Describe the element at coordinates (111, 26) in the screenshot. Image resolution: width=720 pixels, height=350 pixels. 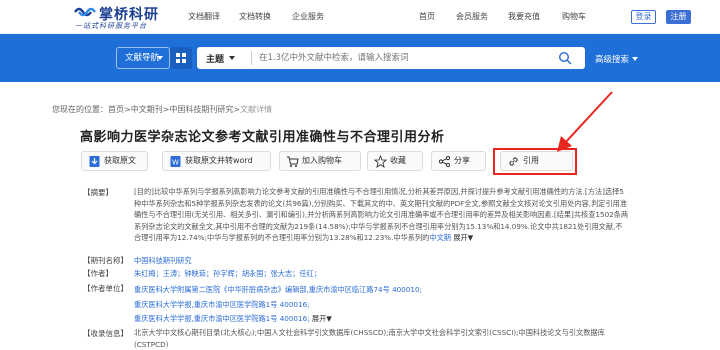
I see `brand-slogan: 一站式科研服务平台` at that location.